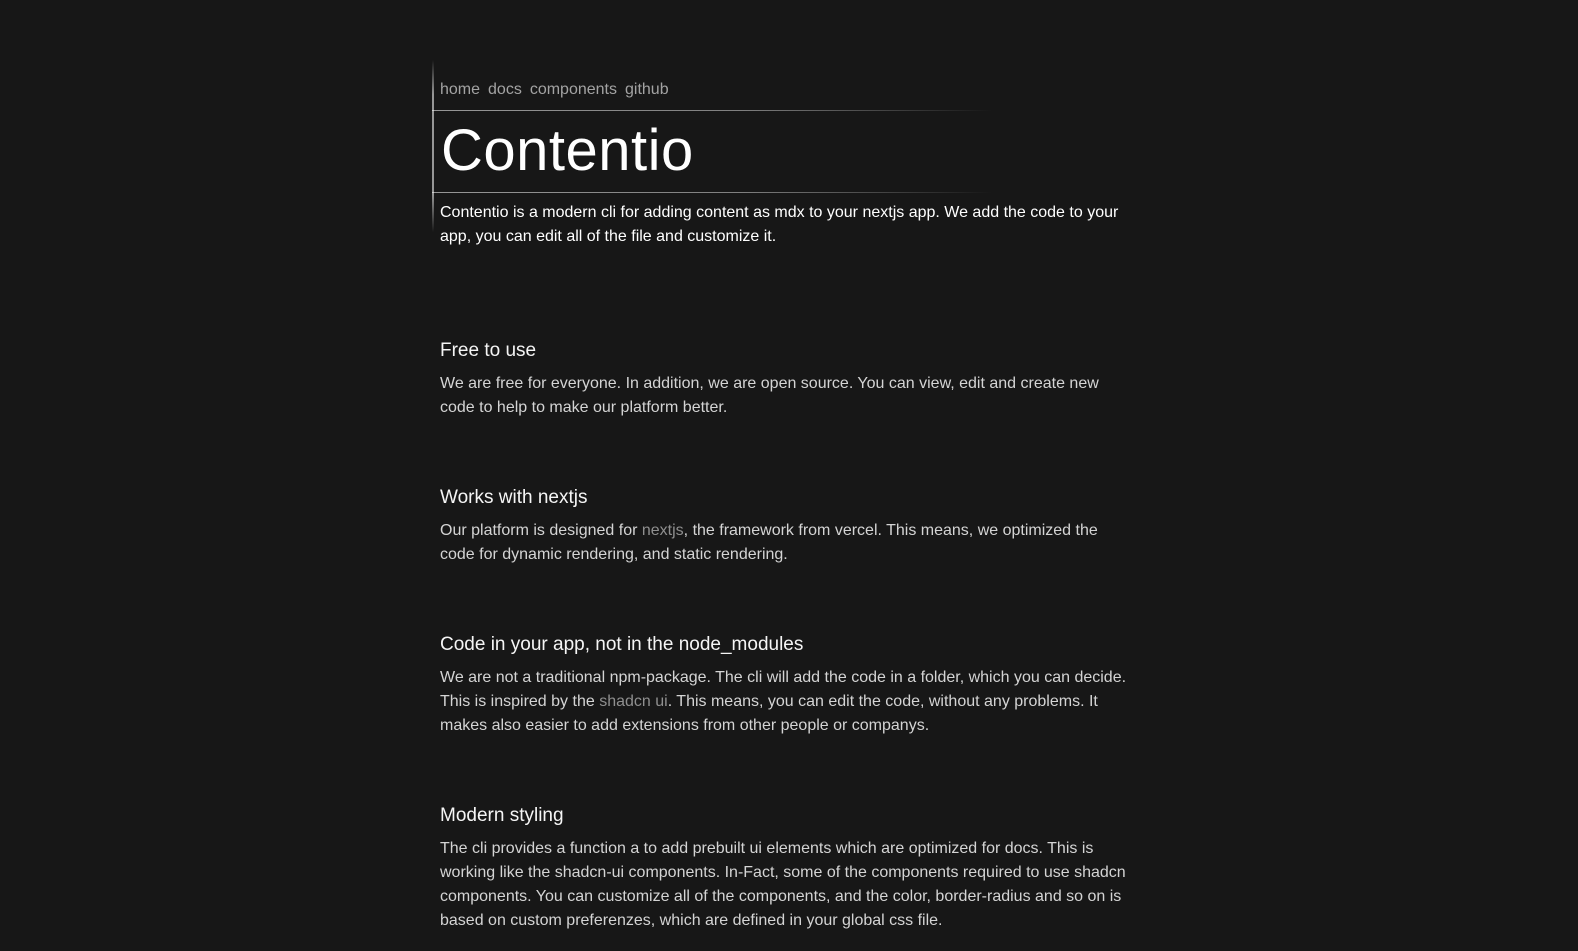 The height and width of the screenshot is (951, 1578). Describe the element at coordinates (663, 530) in the screenshot. I see `nextjs-link: nextjs` at that location.